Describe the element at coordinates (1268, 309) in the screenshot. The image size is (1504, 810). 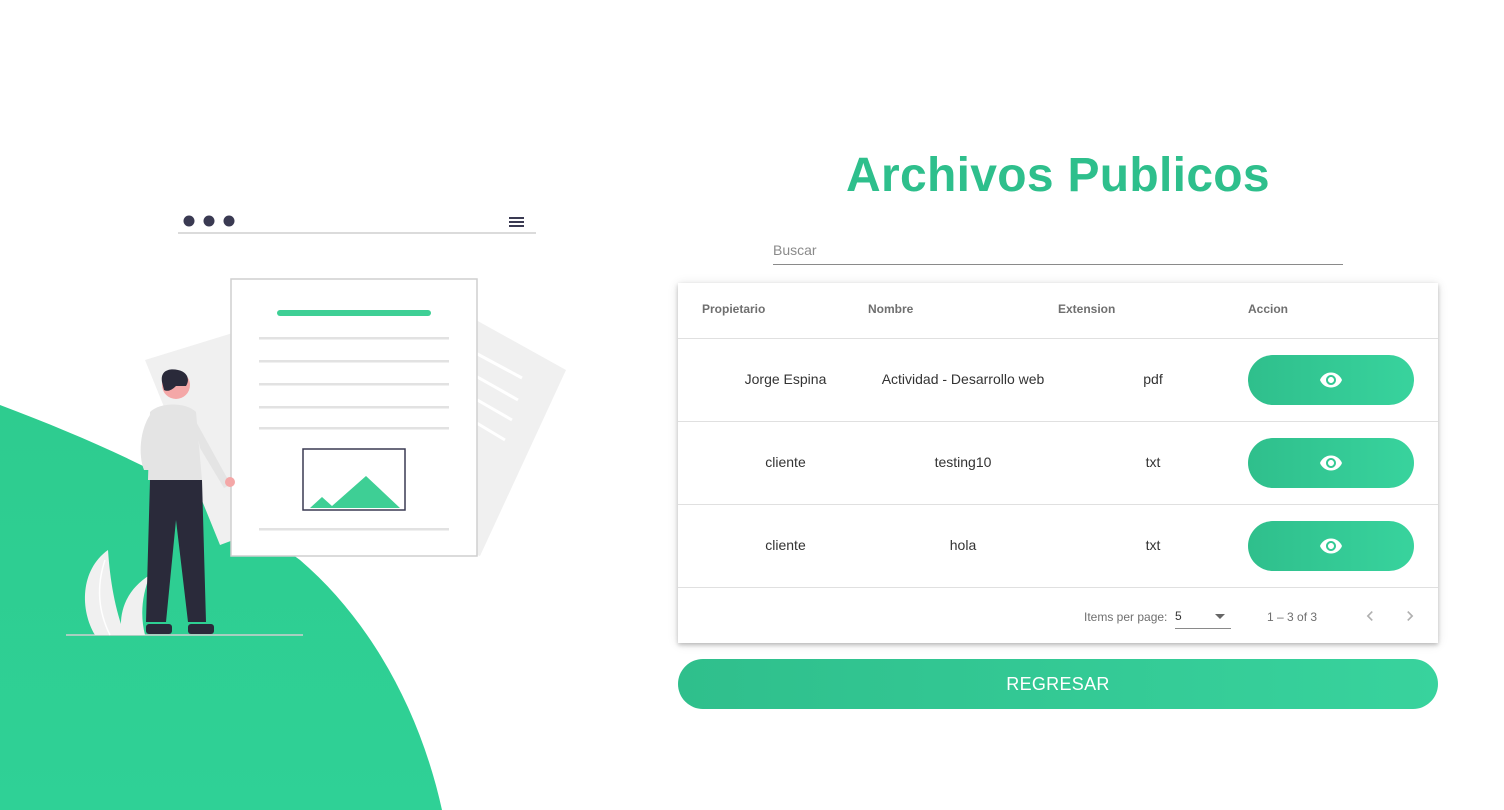
I see `header-action: Accion` at that location.